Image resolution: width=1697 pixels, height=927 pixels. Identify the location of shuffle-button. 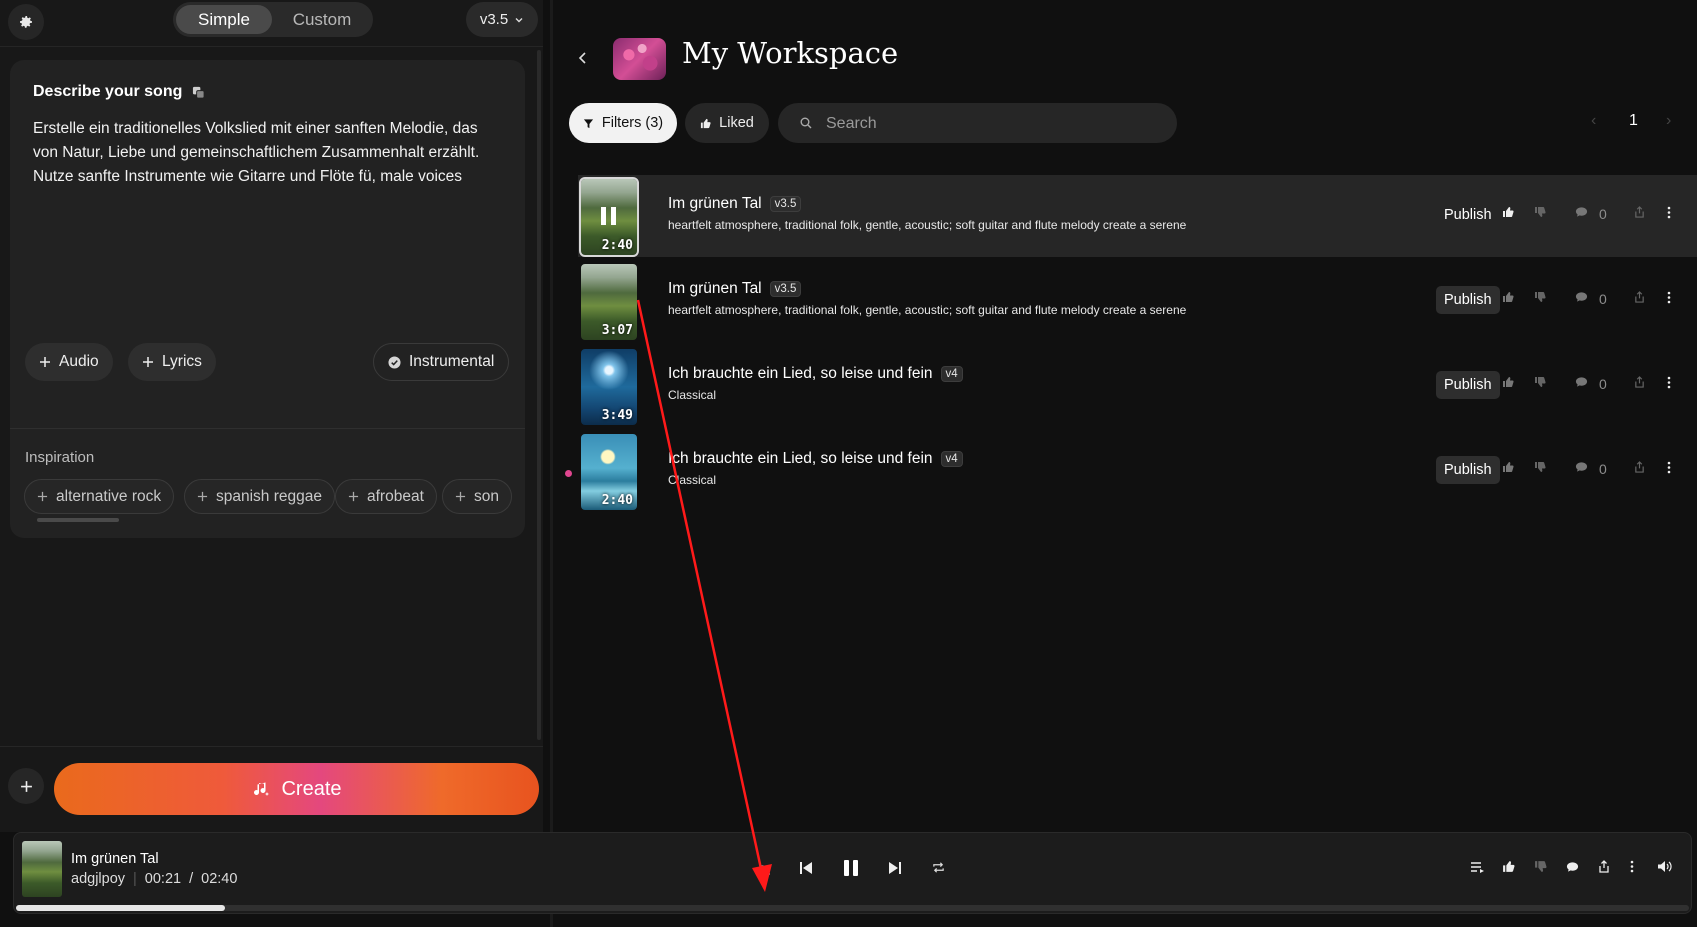
(765, 872).